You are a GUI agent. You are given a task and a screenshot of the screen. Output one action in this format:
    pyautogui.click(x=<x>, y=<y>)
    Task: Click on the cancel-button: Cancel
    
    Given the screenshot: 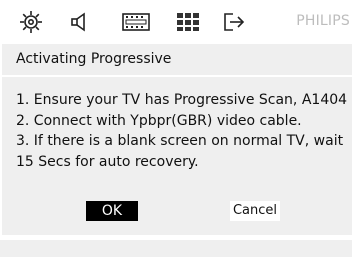 What is the action you would take?
    pyautogui.click(x=255, y=211)
    